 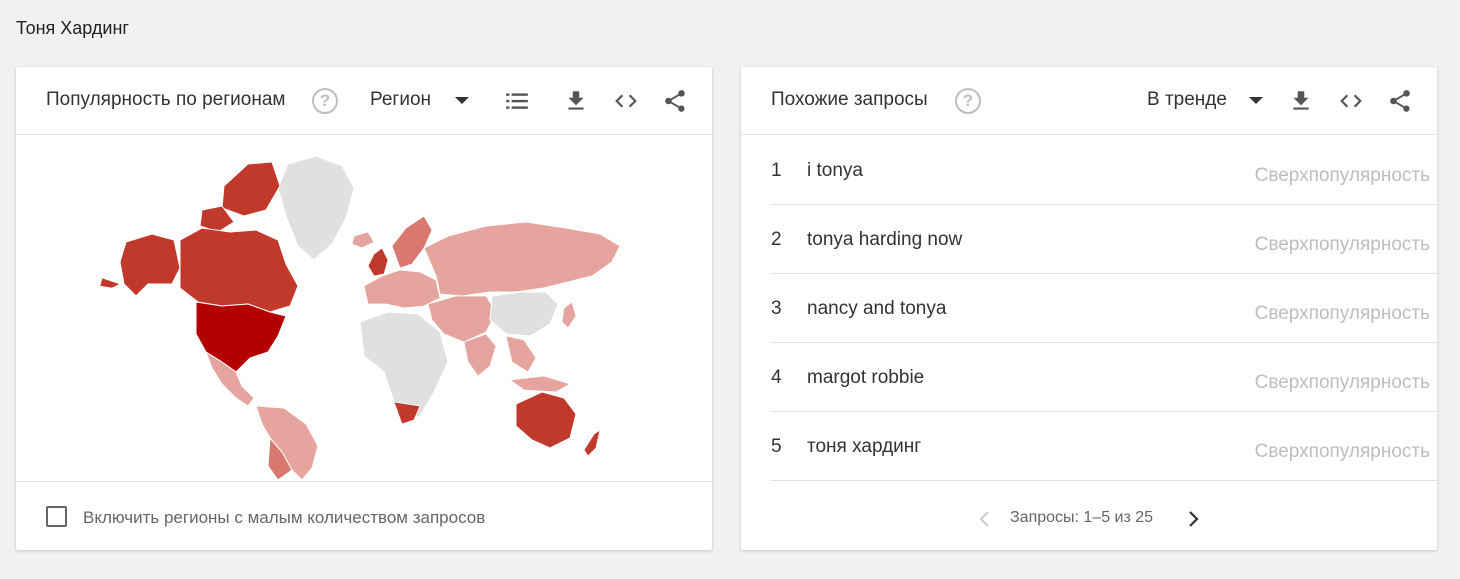 What do you see at coordinates (521, 354) in the screenshot?
I see `region-se-asia` at bounding box center [521, 354].